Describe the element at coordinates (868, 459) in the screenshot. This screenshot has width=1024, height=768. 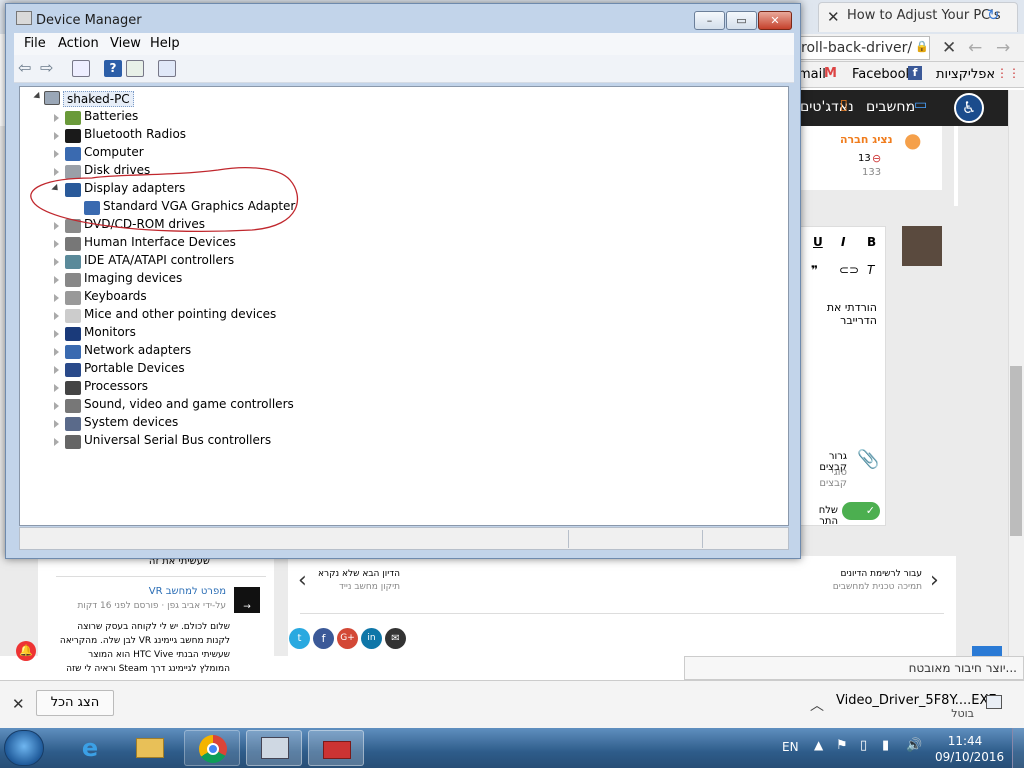
I see `paperclip-icon: 📎` at that location.